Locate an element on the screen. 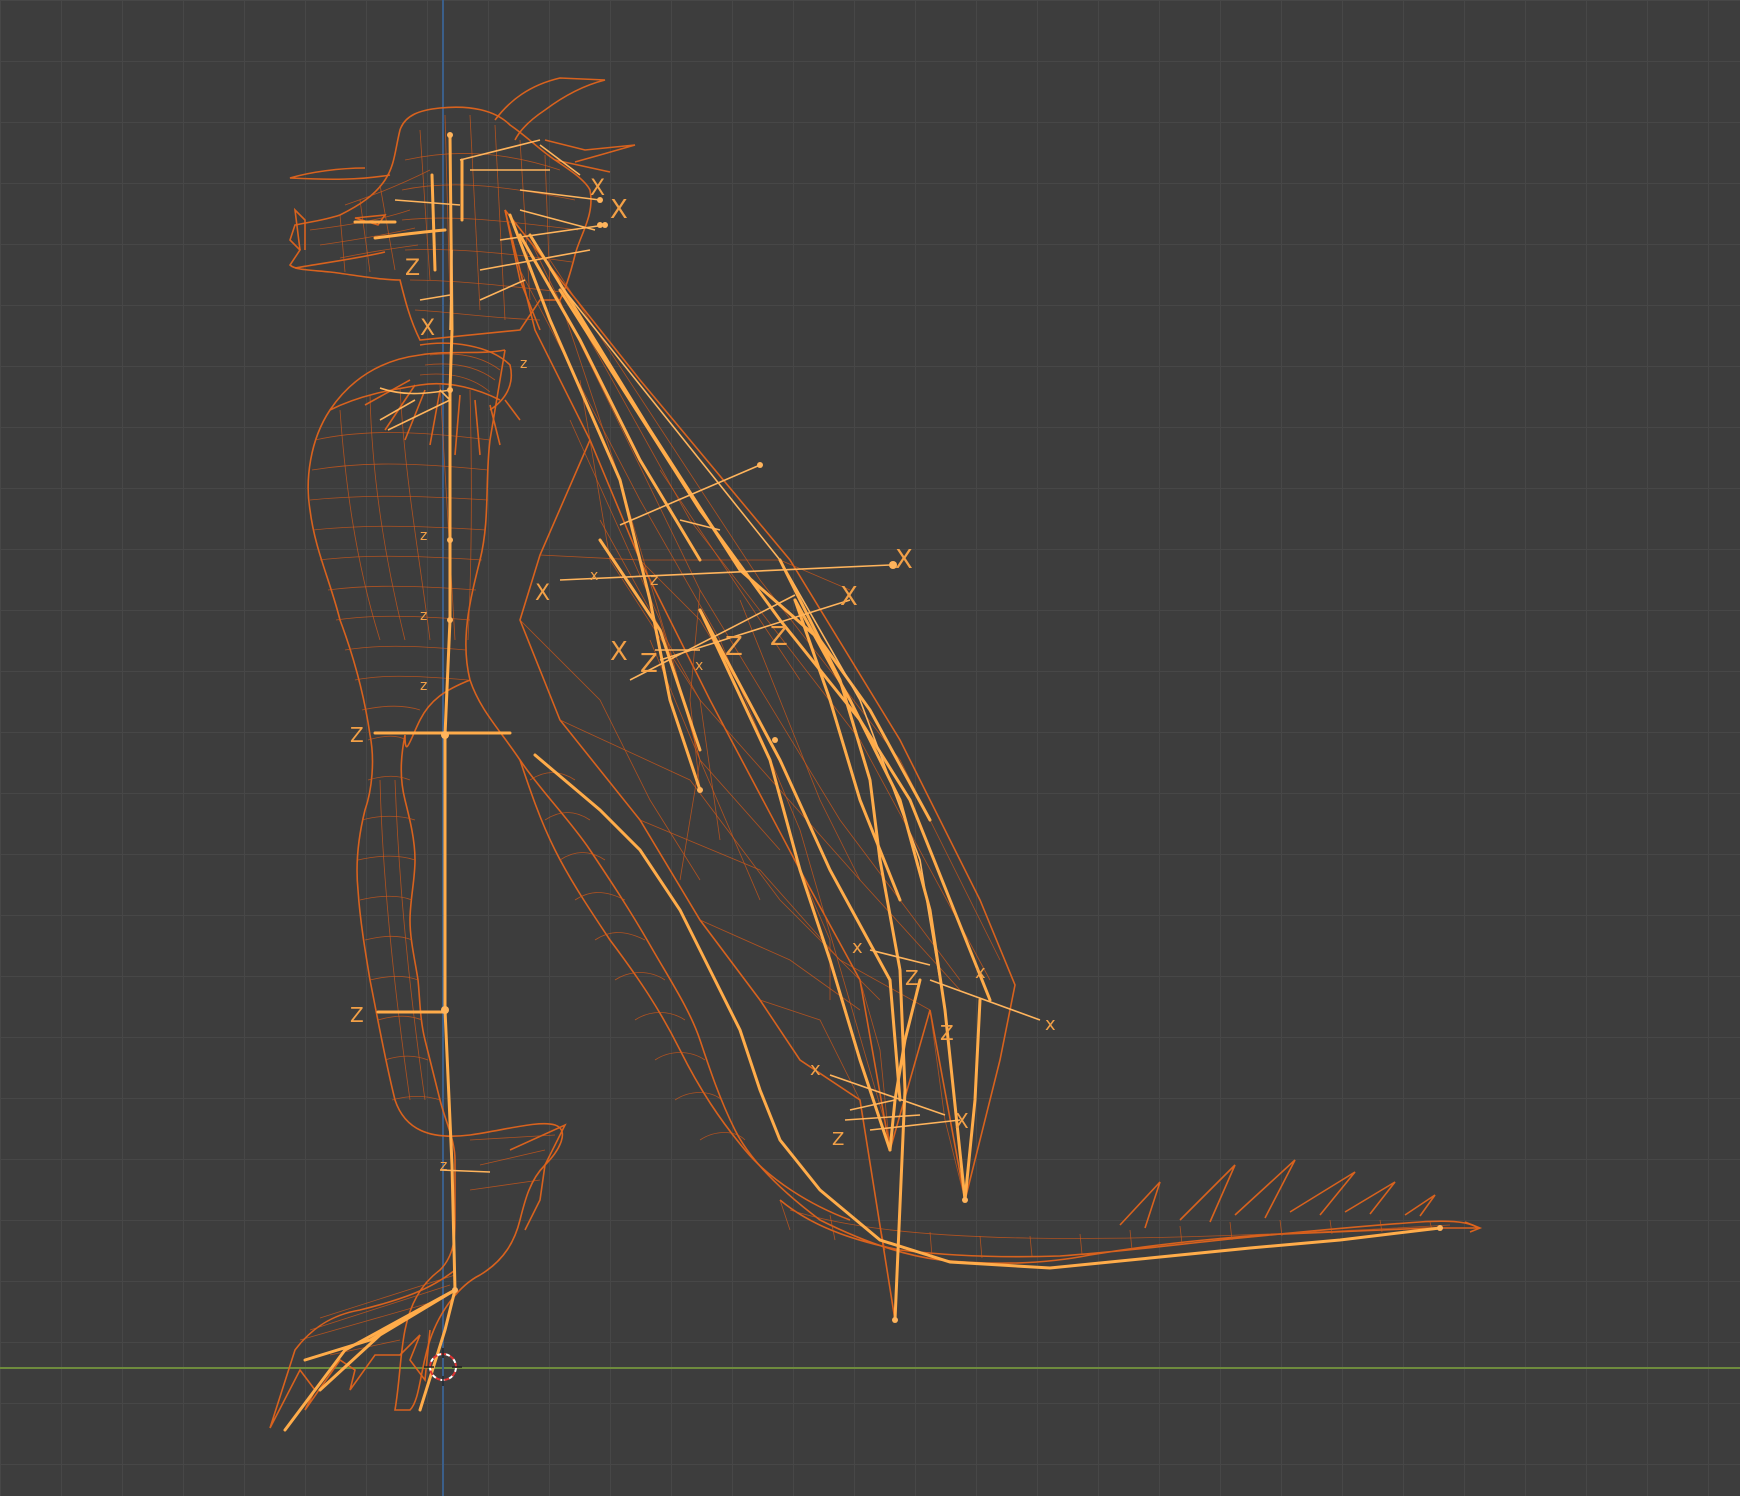 The width and height of the screenshot is (1740, 1496). feet-mesh is located at coordinates (418, 1276).